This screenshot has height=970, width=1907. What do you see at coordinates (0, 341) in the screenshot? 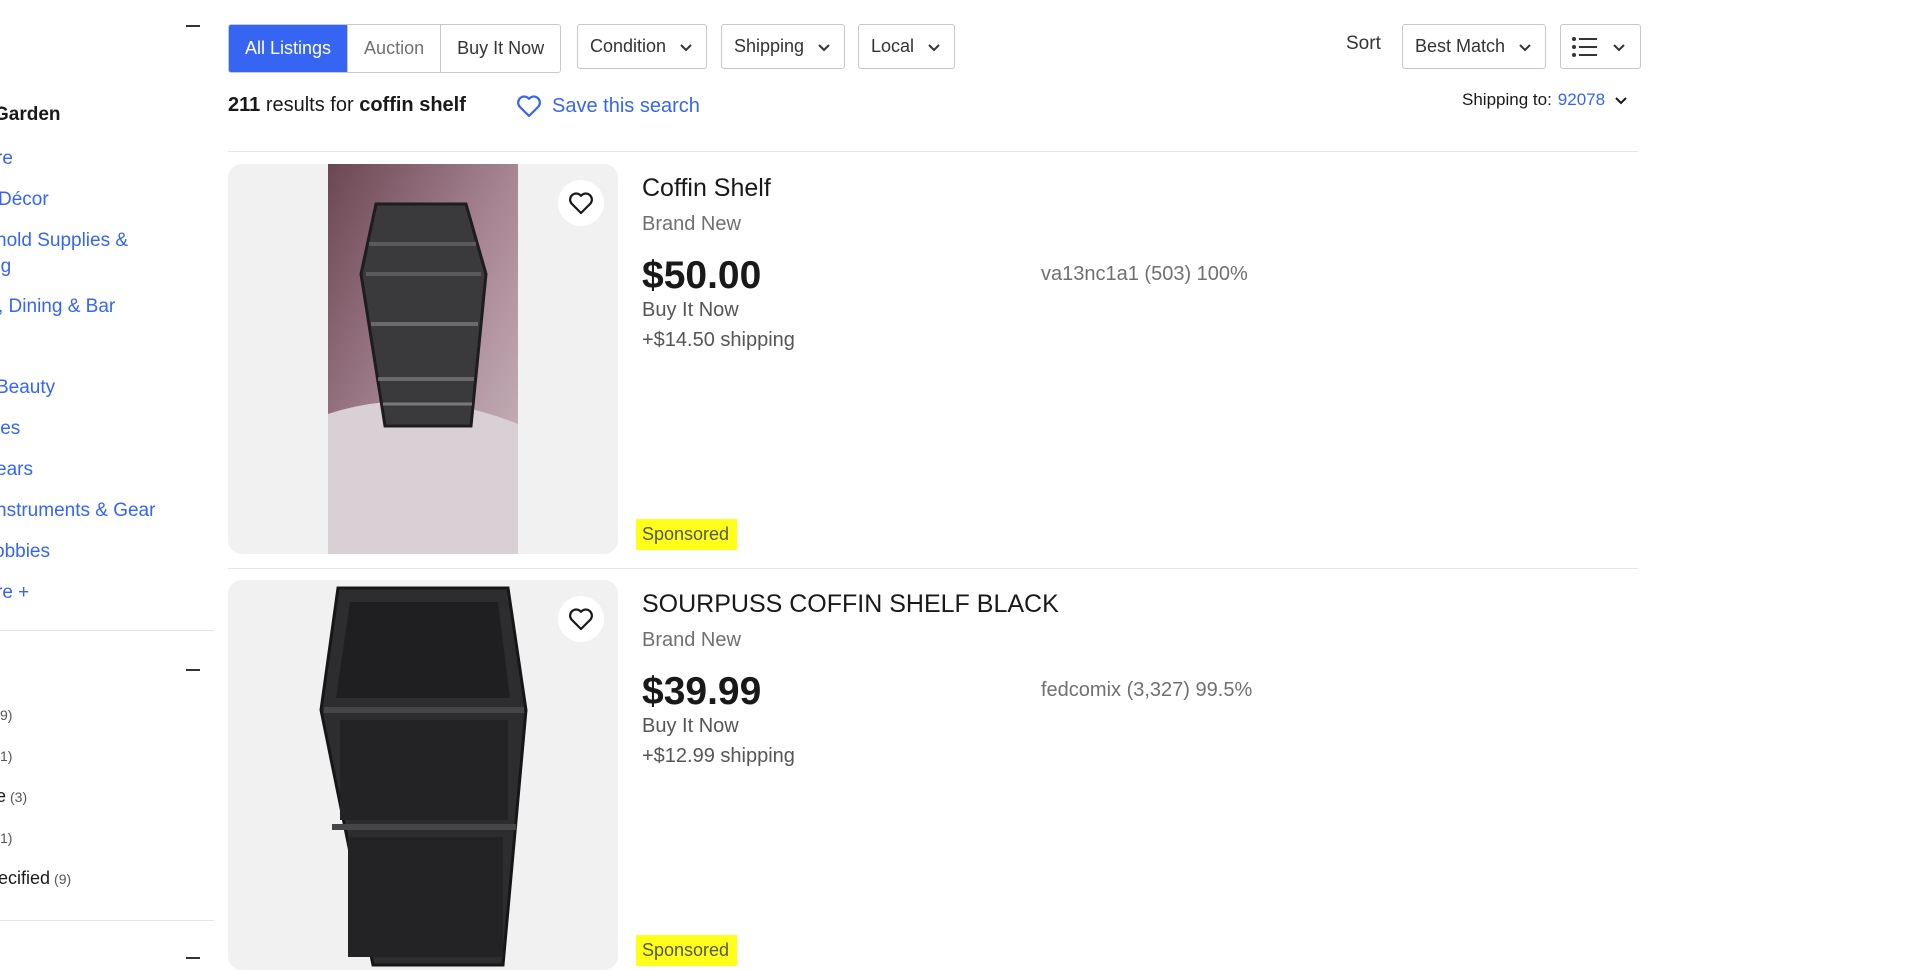
I see `category-link-partial: .` at bounding box center [0, 341].